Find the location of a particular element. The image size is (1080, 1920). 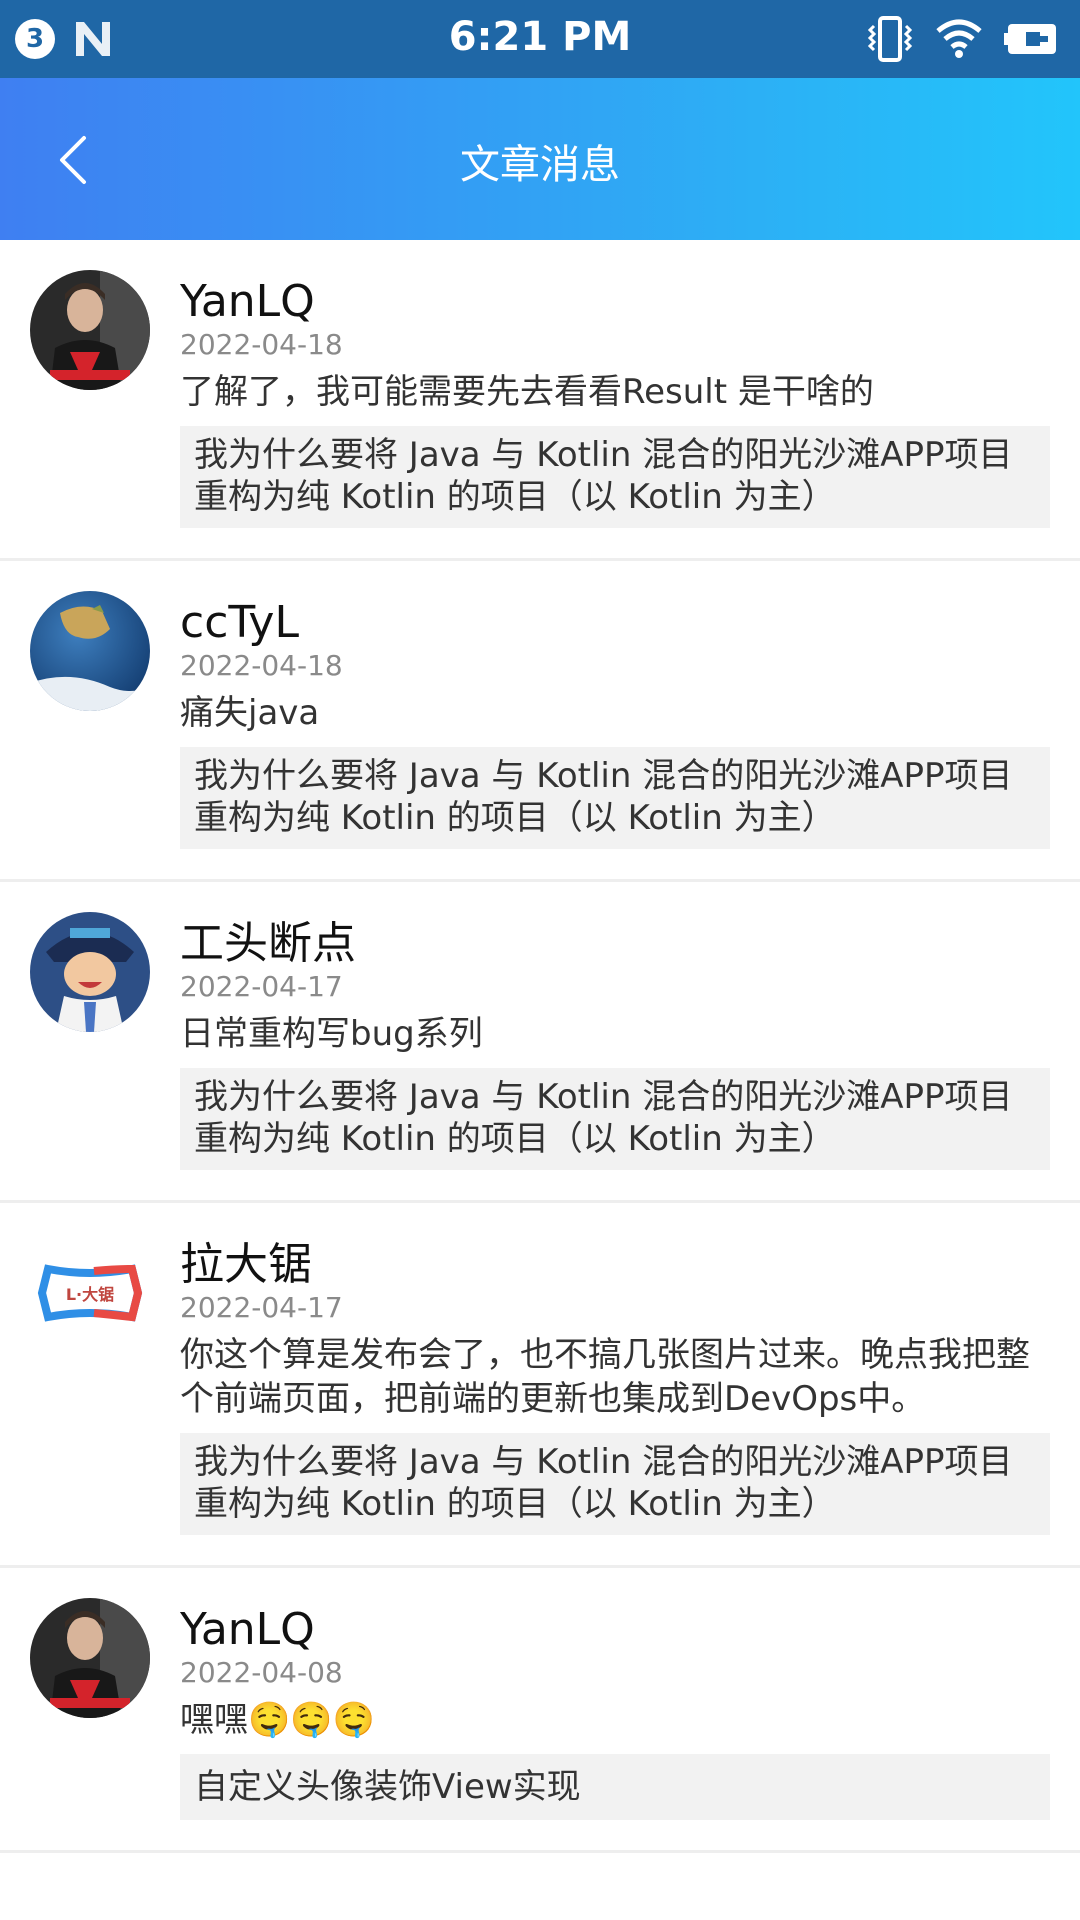

comment-date: 2022-04-08 is located at coordinates (261, 1672).